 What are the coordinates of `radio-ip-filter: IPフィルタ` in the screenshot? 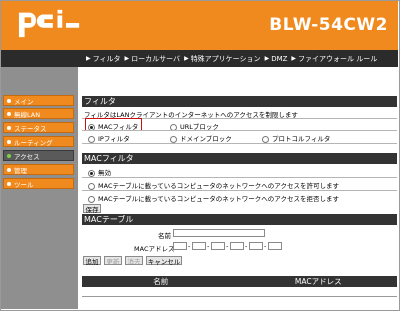 It's located at (109, 138).